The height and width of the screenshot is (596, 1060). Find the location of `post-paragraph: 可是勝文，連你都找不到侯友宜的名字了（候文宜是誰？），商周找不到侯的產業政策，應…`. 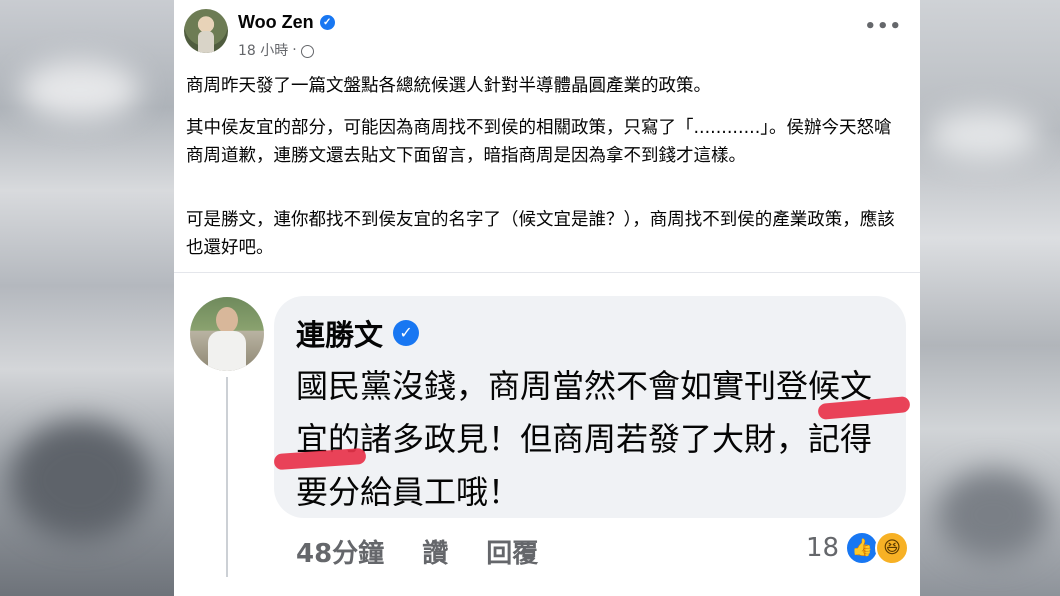

post-paragraph: 可是勝文，連你都找不到侯友宜的名字了（候文宜是誰？），商周找不到侯的產業政策，應… is located at coordinates (540, 234).